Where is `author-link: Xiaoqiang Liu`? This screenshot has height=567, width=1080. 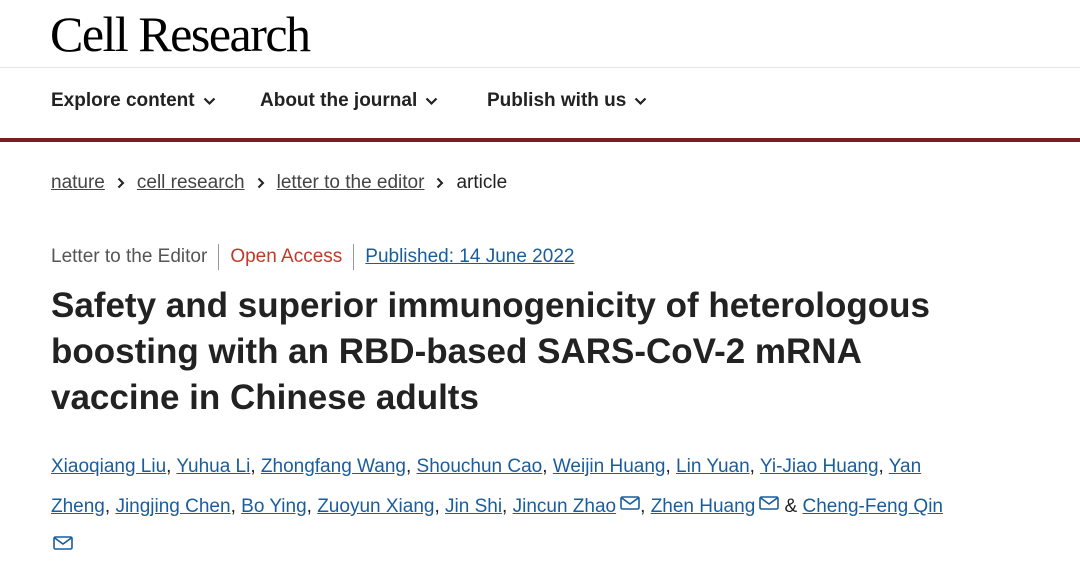 author-link: Xiaoqiang Liu is located at coordinates (108, 466).